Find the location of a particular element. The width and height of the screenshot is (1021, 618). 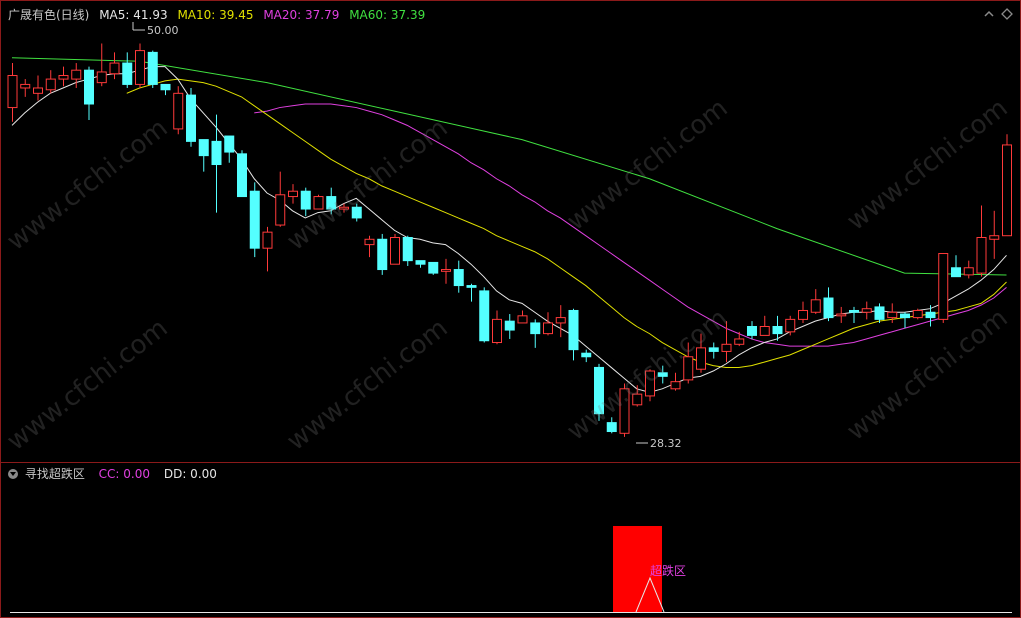

ma5-value: MA5: 41.93 is located at coordinates (133, 15).